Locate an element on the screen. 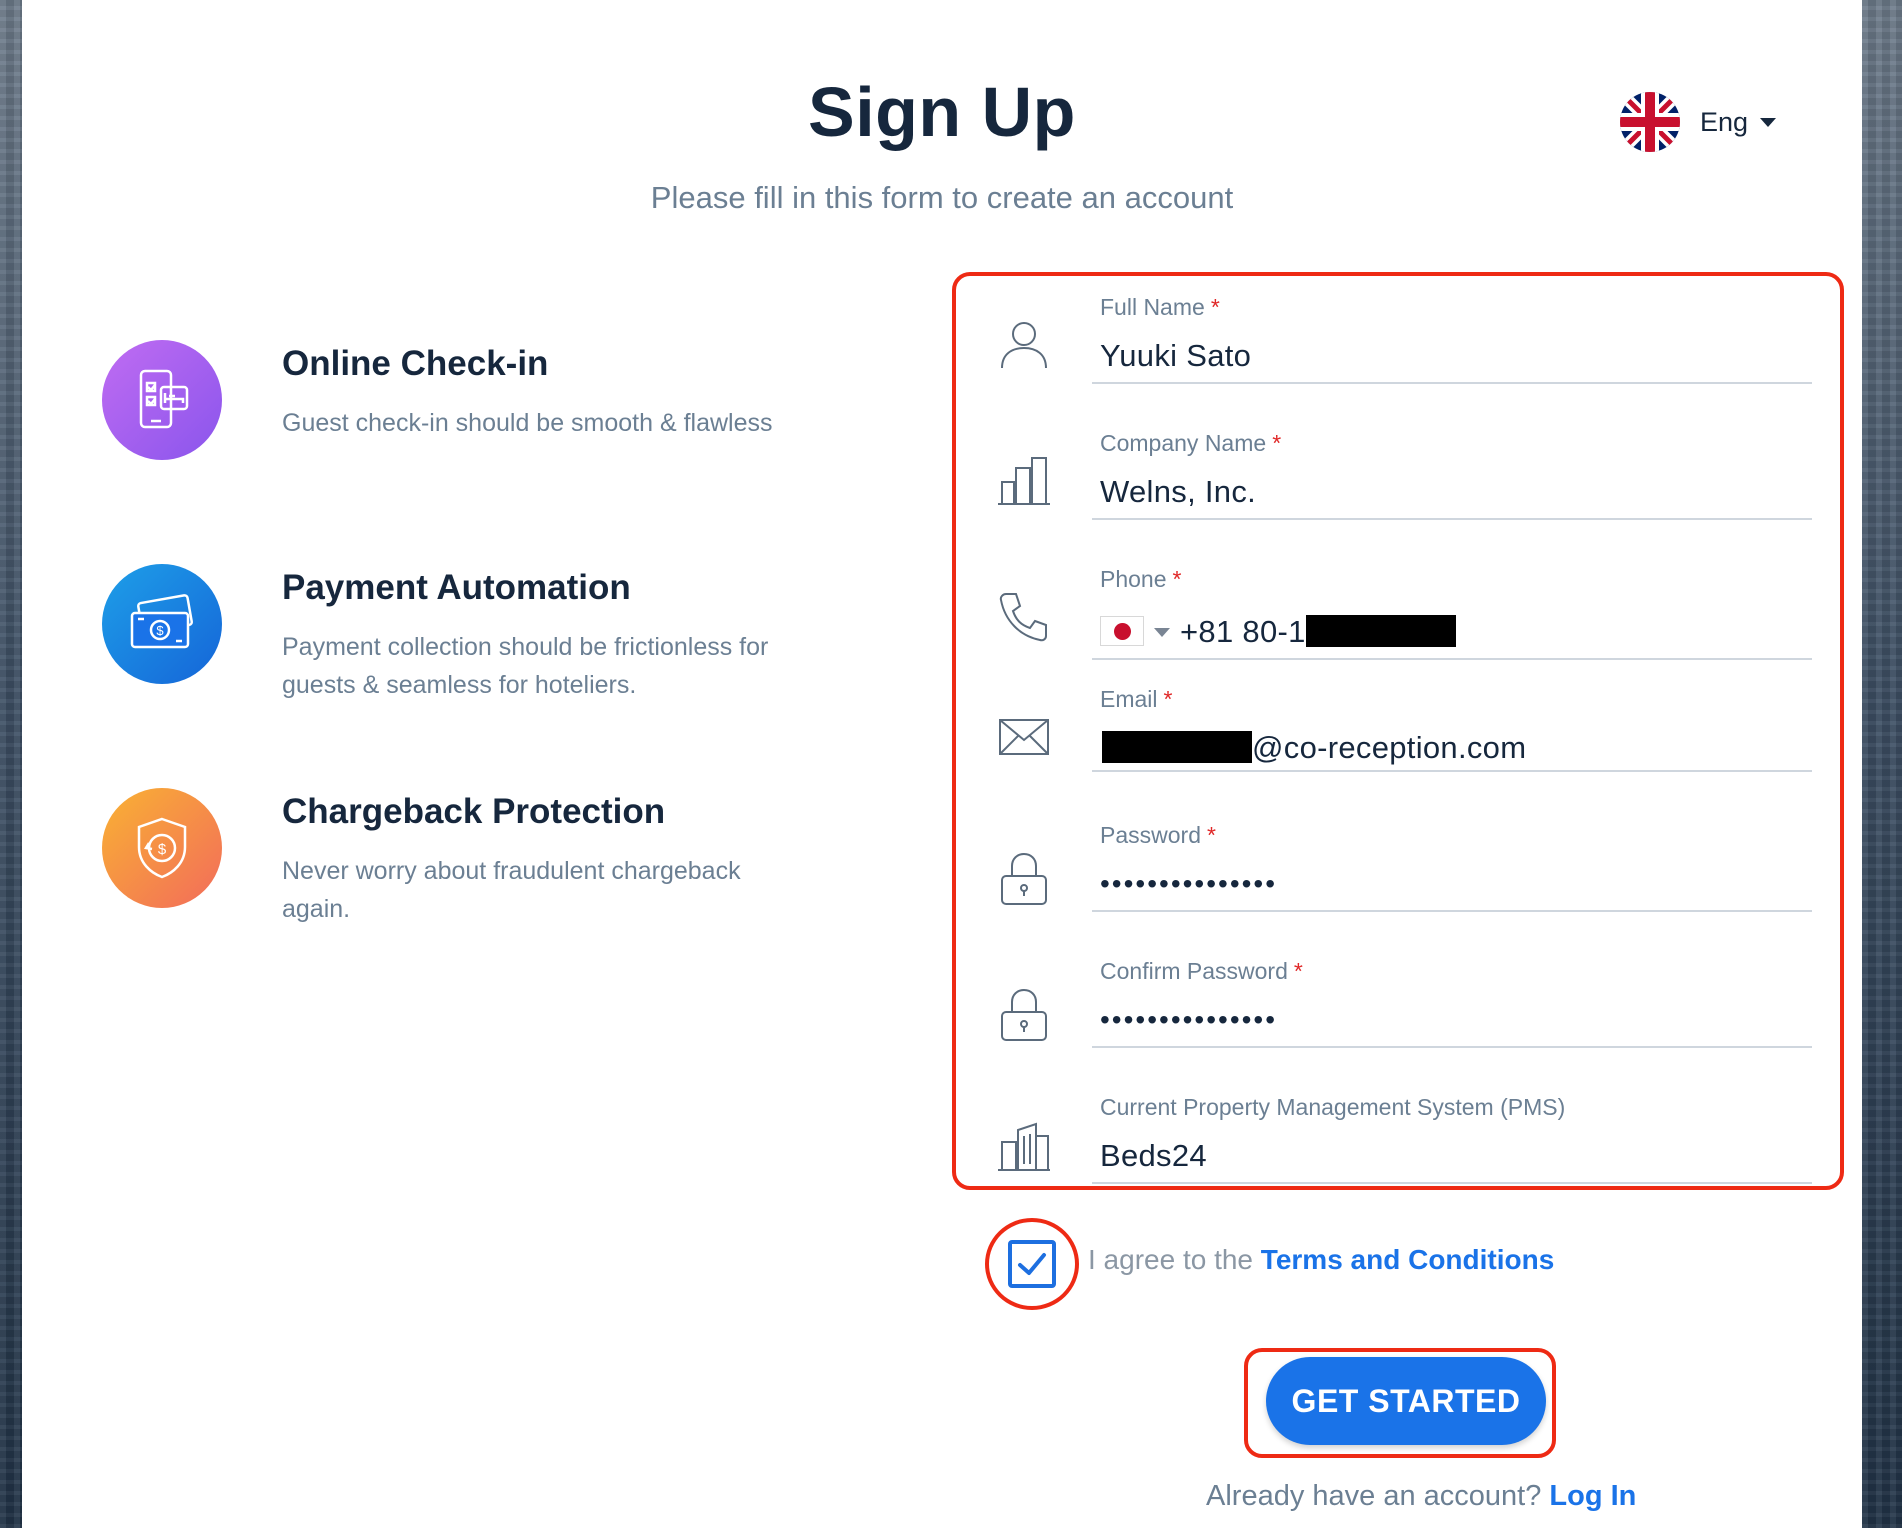  terms-checkbox is located at coordinates (1032, 1264).